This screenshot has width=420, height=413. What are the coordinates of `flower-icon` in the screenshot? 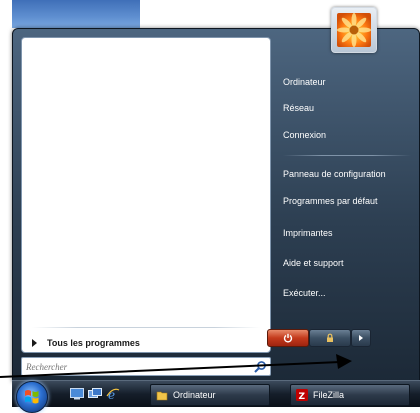 It's located at (354, 30).